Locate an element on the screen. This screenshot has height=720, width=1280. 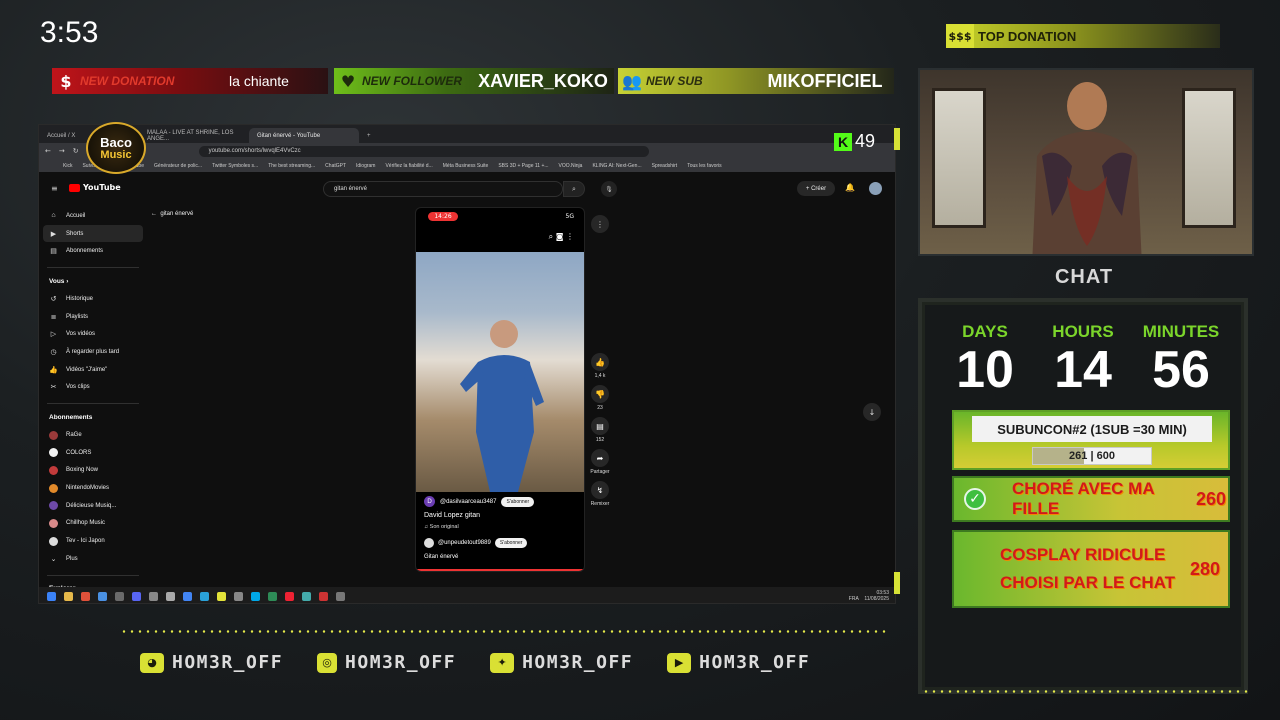
bookmark-item: Méta Business Suite is located at coordinates (466, 166).